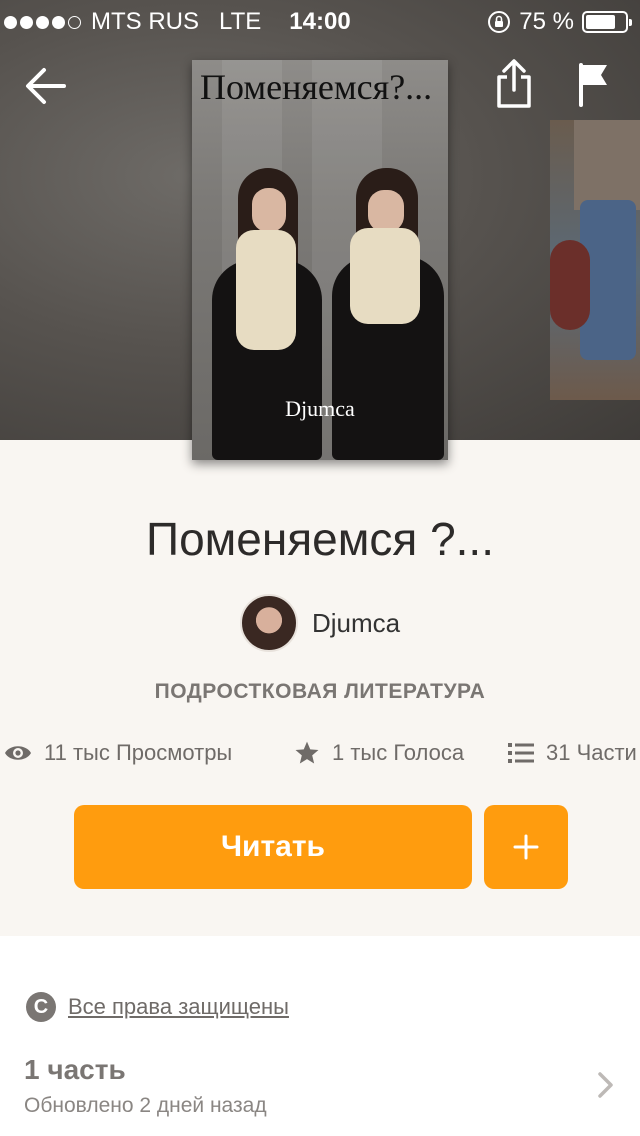  What do you see at coordinates (521, 753) in the screenshot?
I see `list-icon` at bounding box center [521, 753].